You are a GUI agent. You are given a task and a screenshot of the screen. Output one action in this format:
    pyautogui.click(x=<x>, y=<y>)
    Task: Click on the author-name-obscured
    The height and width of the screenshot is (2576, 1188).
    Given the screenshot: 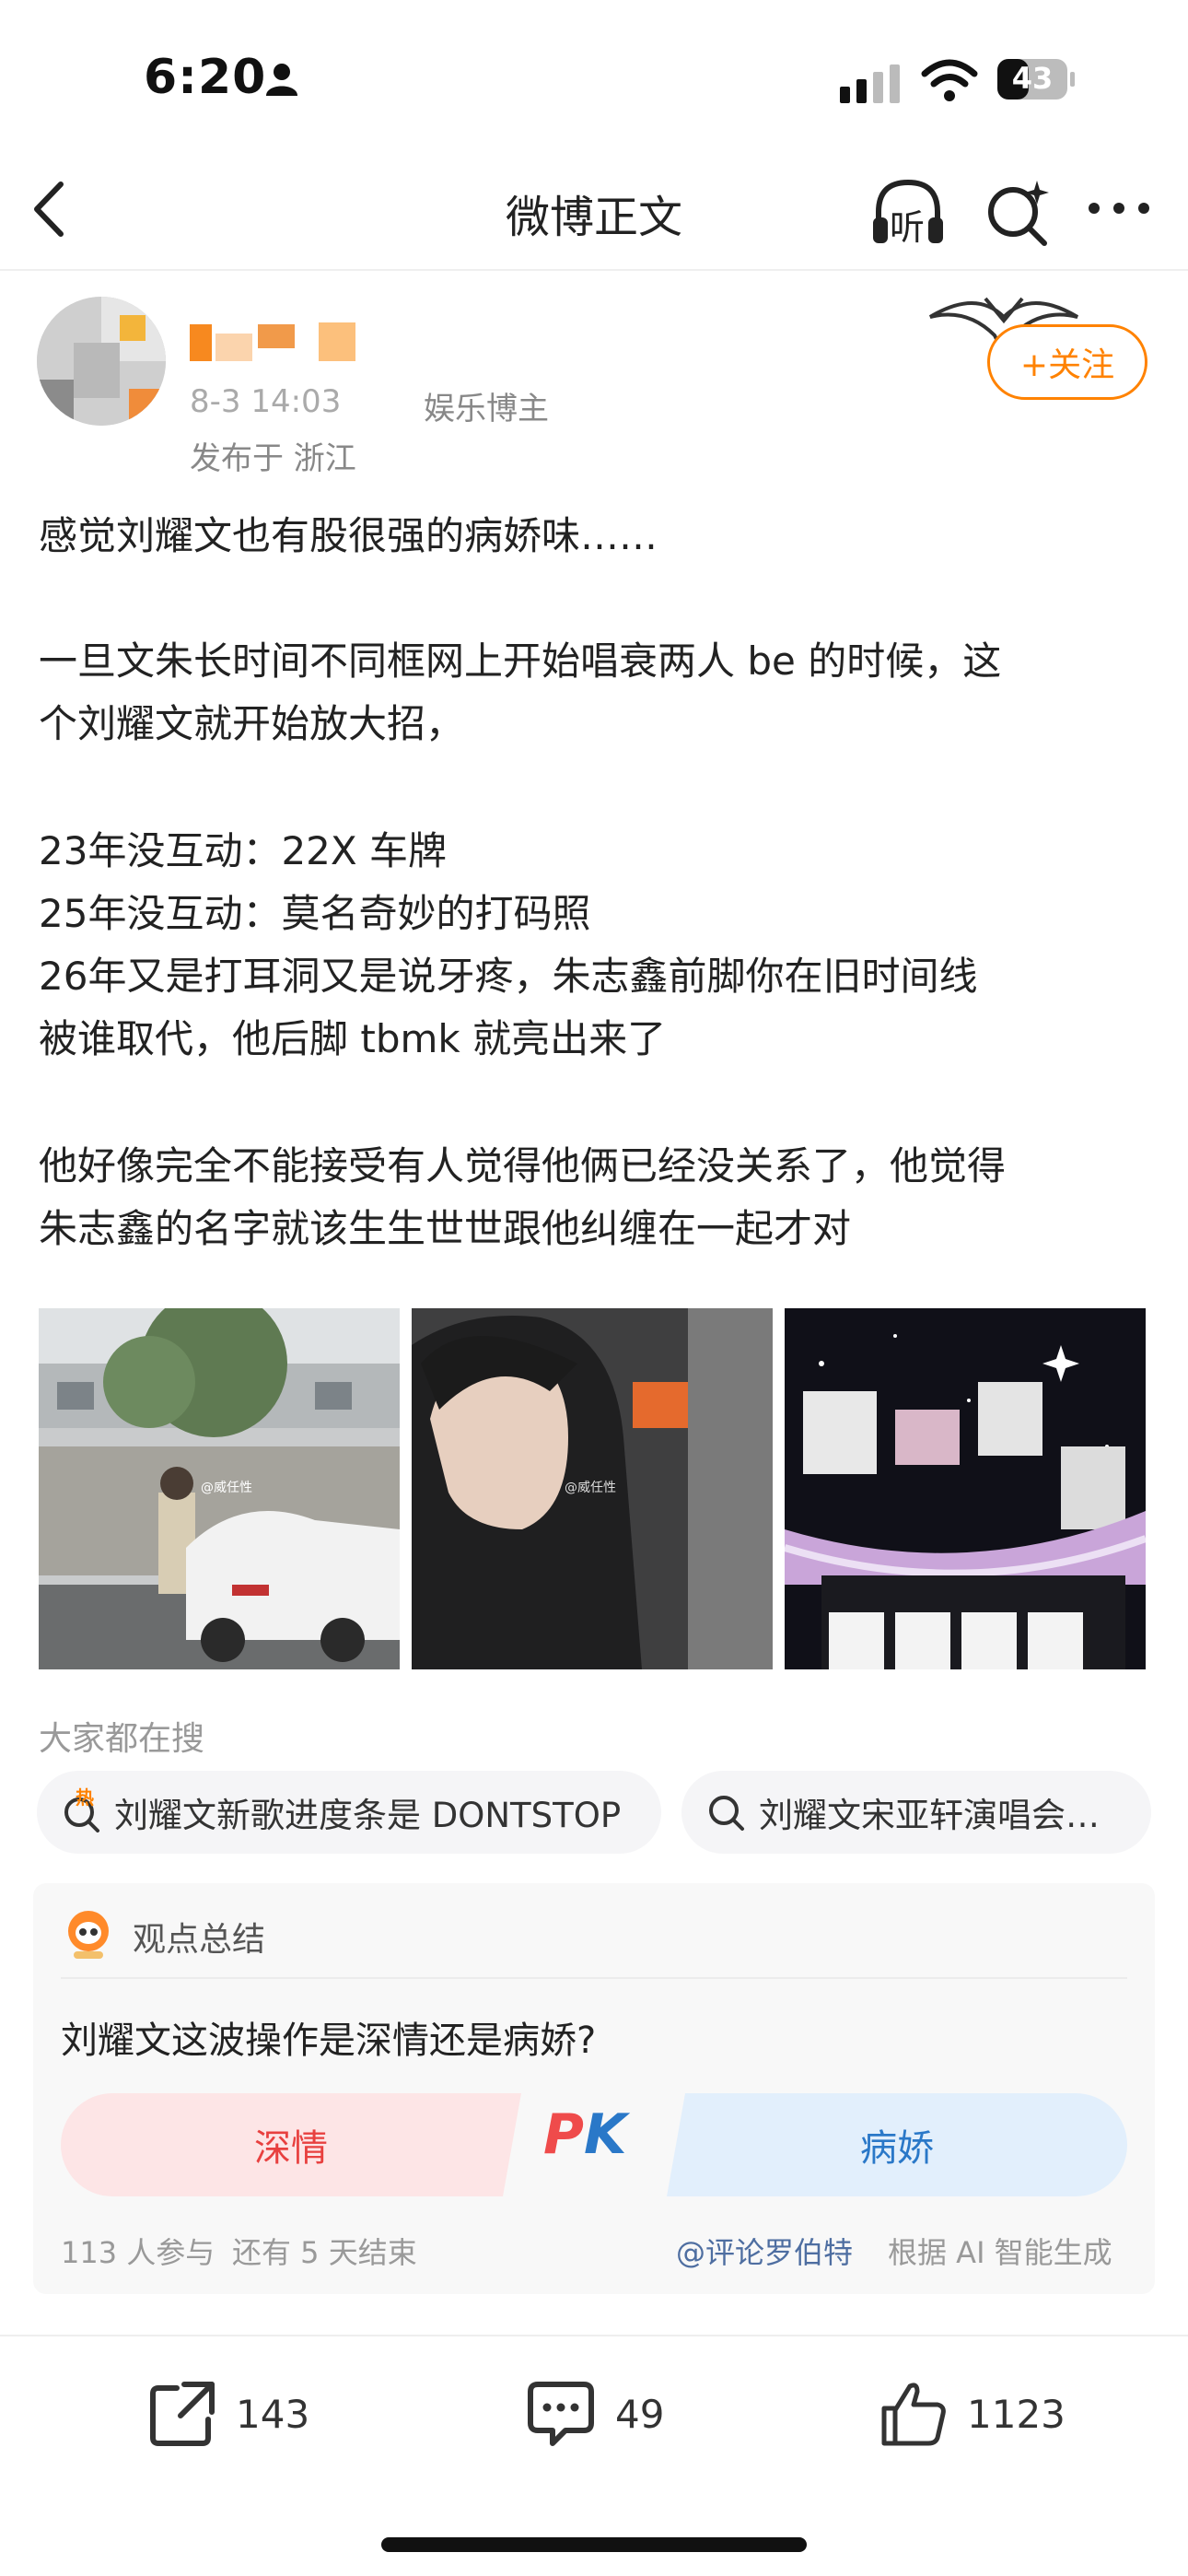 What is the action you would take?
    pyautogui.click(x=275, y=342)
    